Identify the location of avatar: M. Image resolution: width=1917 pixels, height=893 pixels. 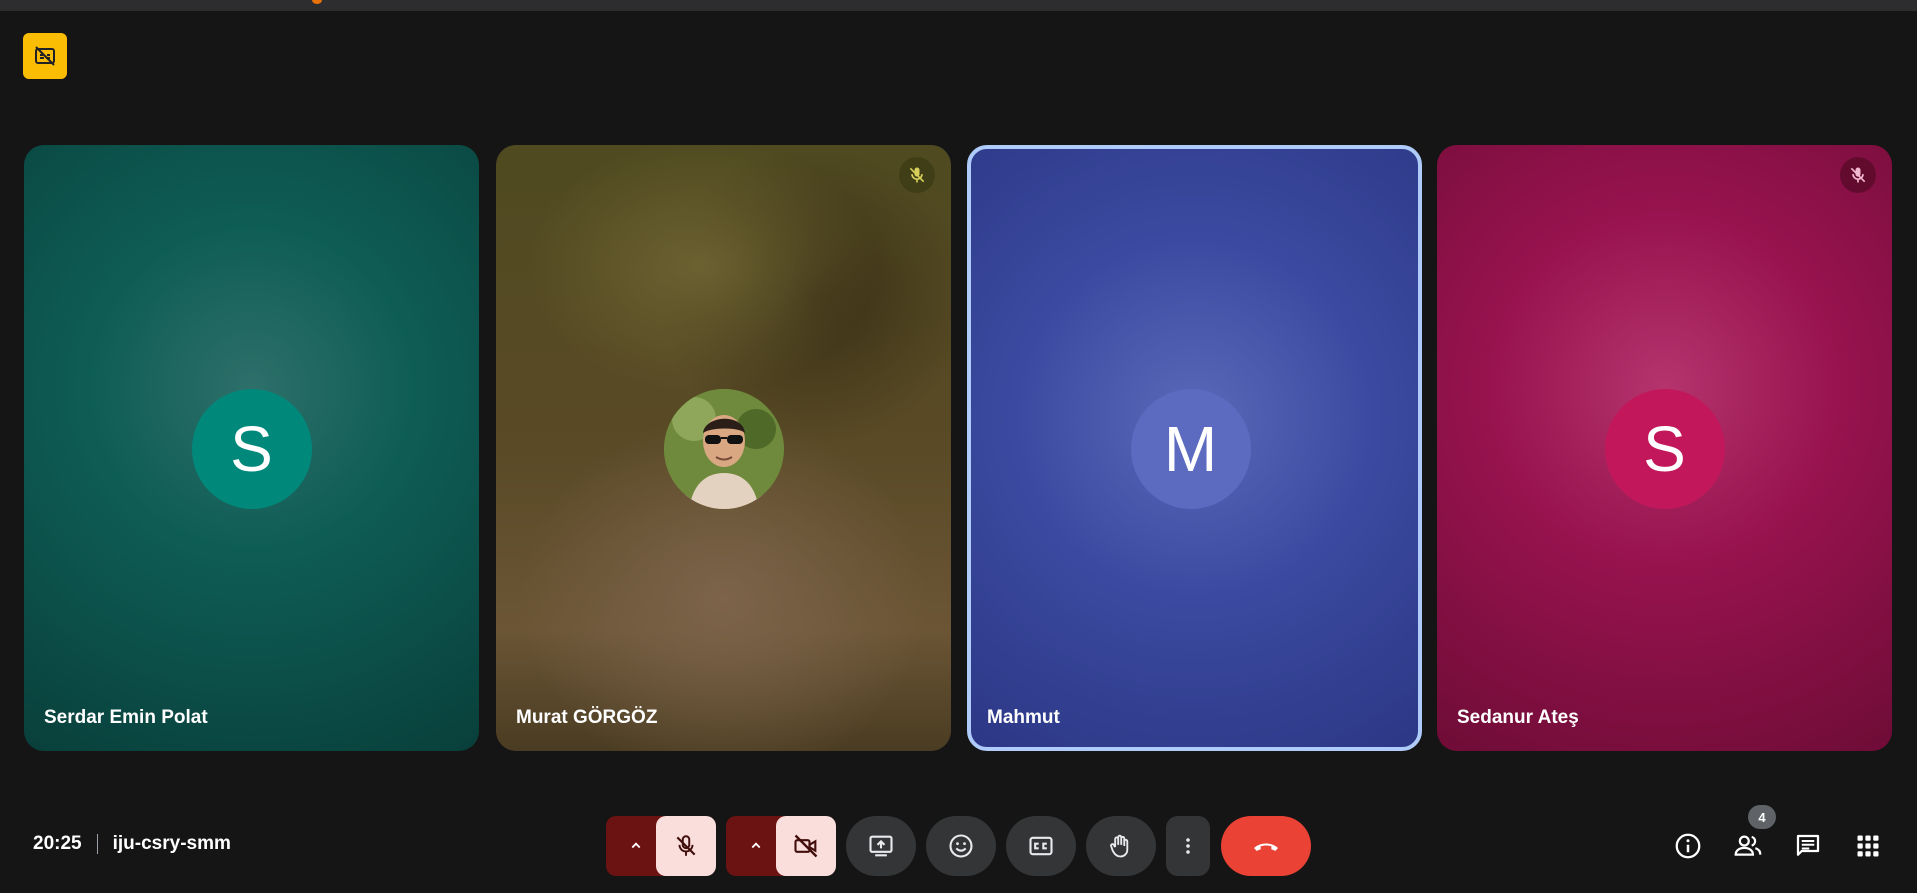
(1190, 449).